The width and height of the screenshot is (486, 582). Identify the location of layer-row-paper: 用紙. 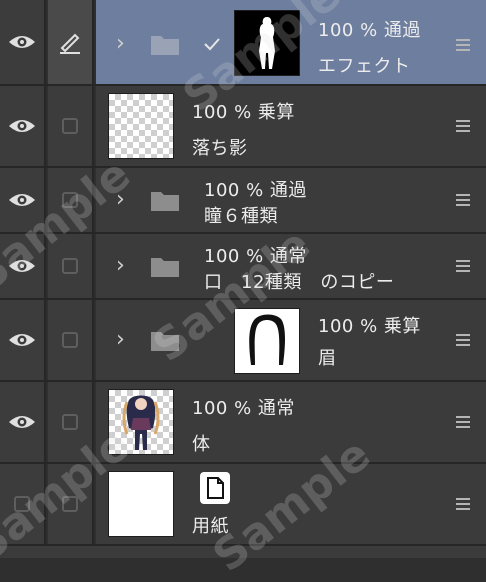
(243, 505).